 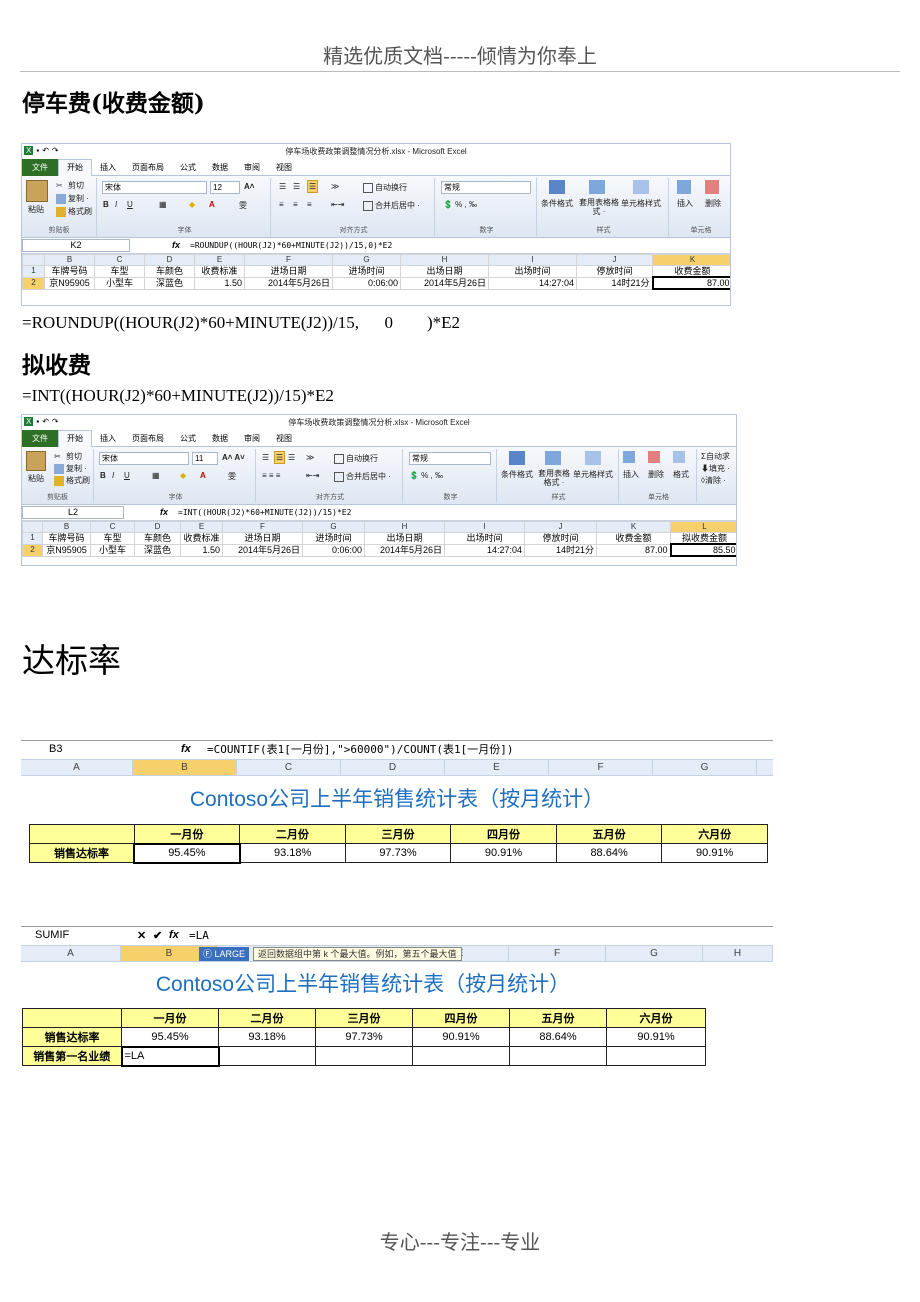 I want to click on cell: 车型, so click(x=112, y=538).